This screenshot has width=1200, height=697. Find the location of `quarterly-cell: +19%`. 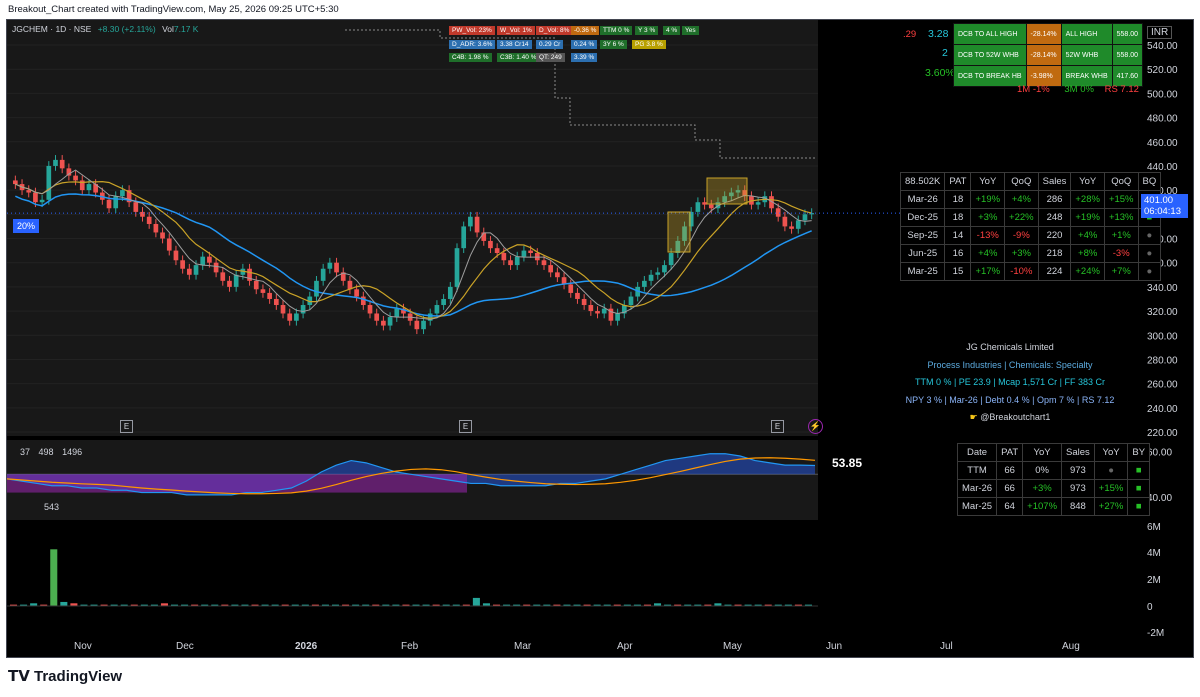

quarterly-cell: +19% is located at coordinates (988, 199).